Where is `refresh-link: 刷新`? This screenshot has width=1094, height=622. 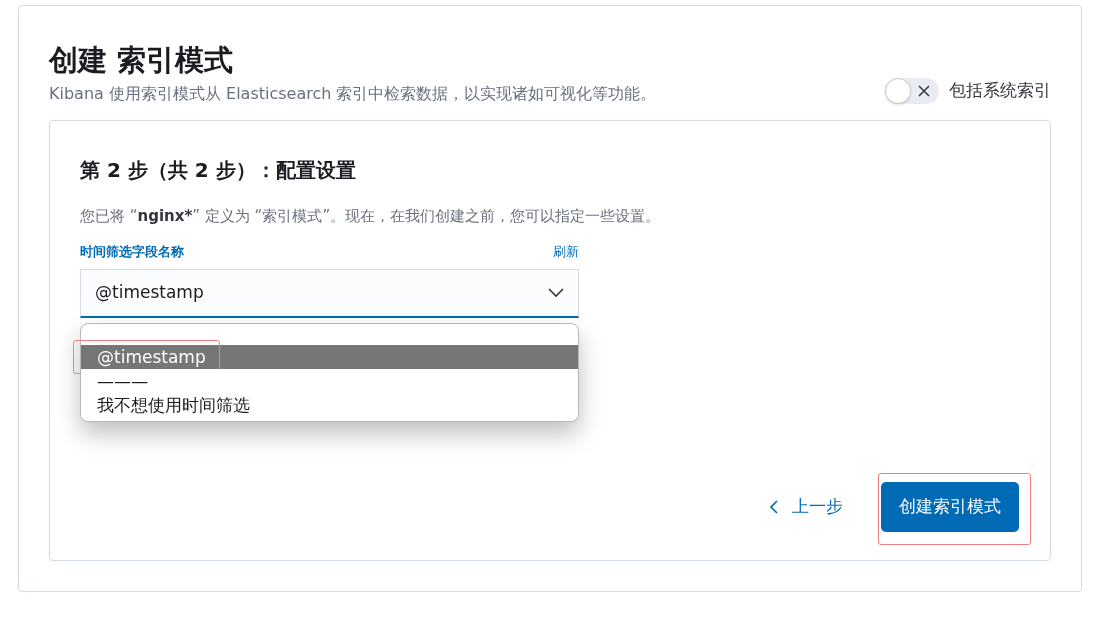
refresh-link: 刷新 is located at coordinates (566, 251).